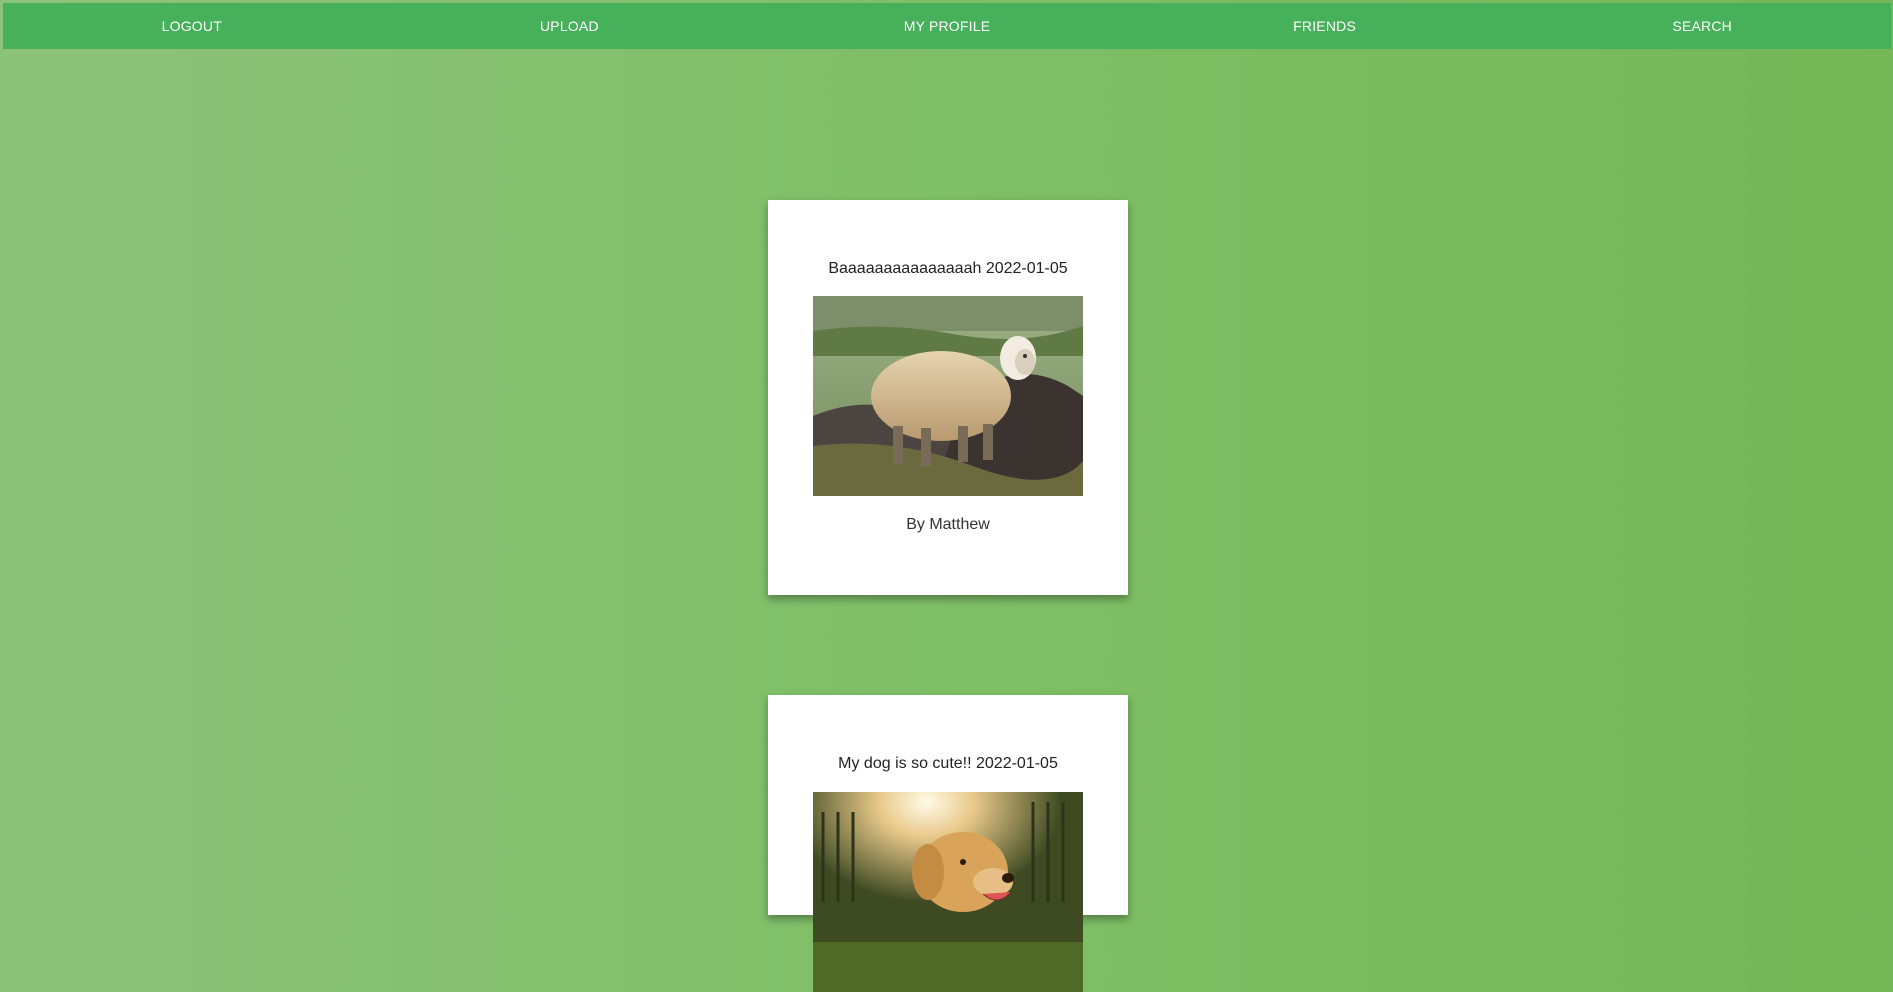 This screenshot has width=1893, height=992. Describe the element at coordinates (948, 524) in the screenshot. I see `post-author: By Matthew` at that location.